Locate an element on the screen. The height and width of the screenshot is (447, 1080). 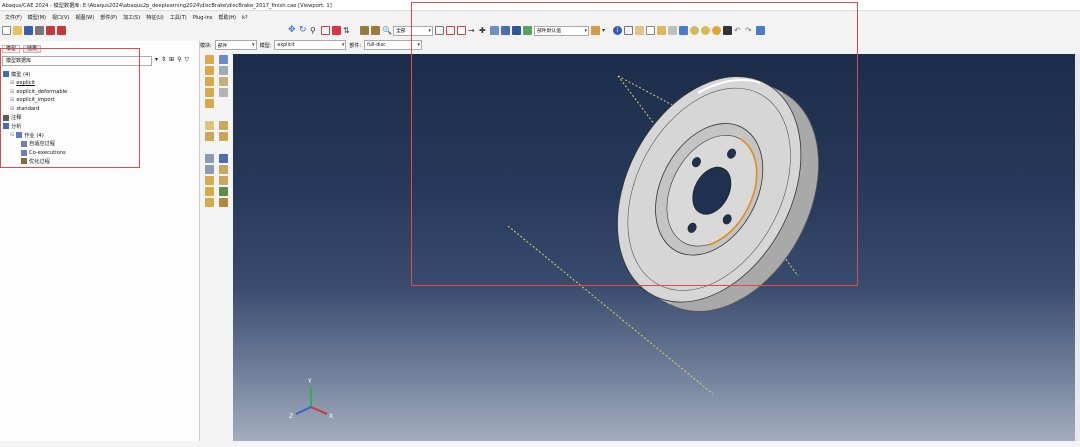
circle-icon is located at coordinates (716, 30).